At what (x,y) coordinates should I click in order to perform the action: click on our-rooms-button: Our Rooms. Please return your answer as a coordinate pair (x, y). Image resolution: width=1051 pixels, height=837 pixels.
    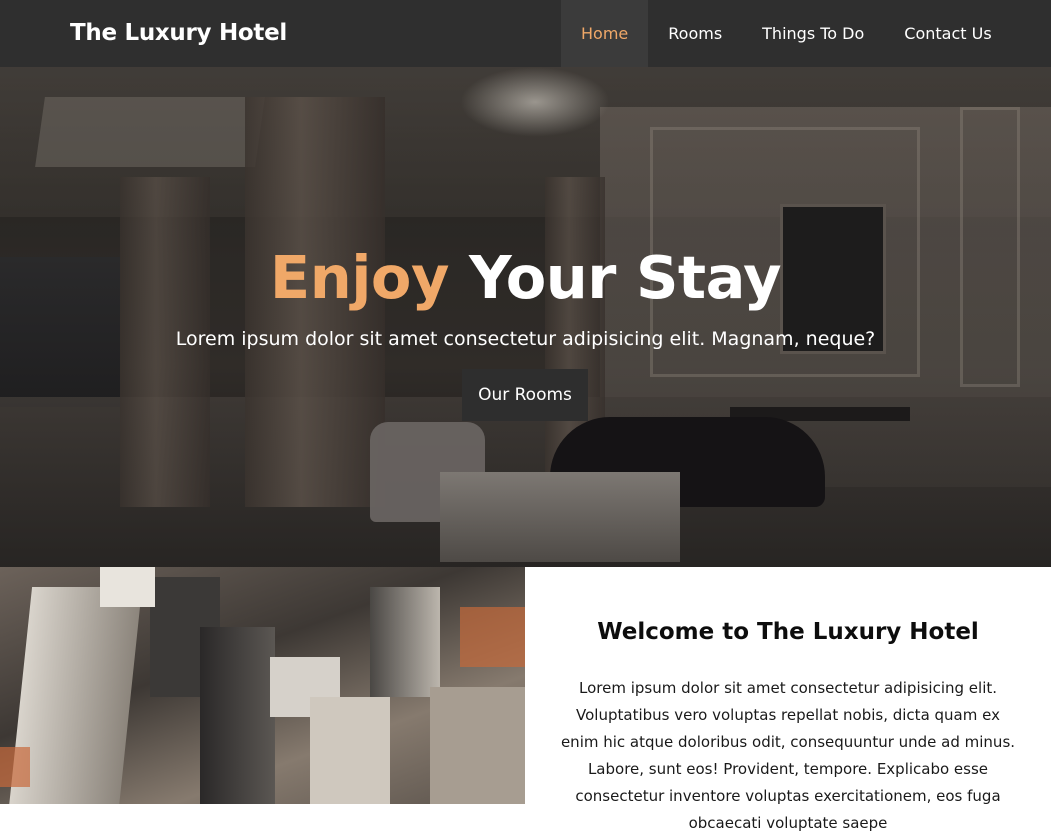
    Looking at the image, I should click on (525, 395).